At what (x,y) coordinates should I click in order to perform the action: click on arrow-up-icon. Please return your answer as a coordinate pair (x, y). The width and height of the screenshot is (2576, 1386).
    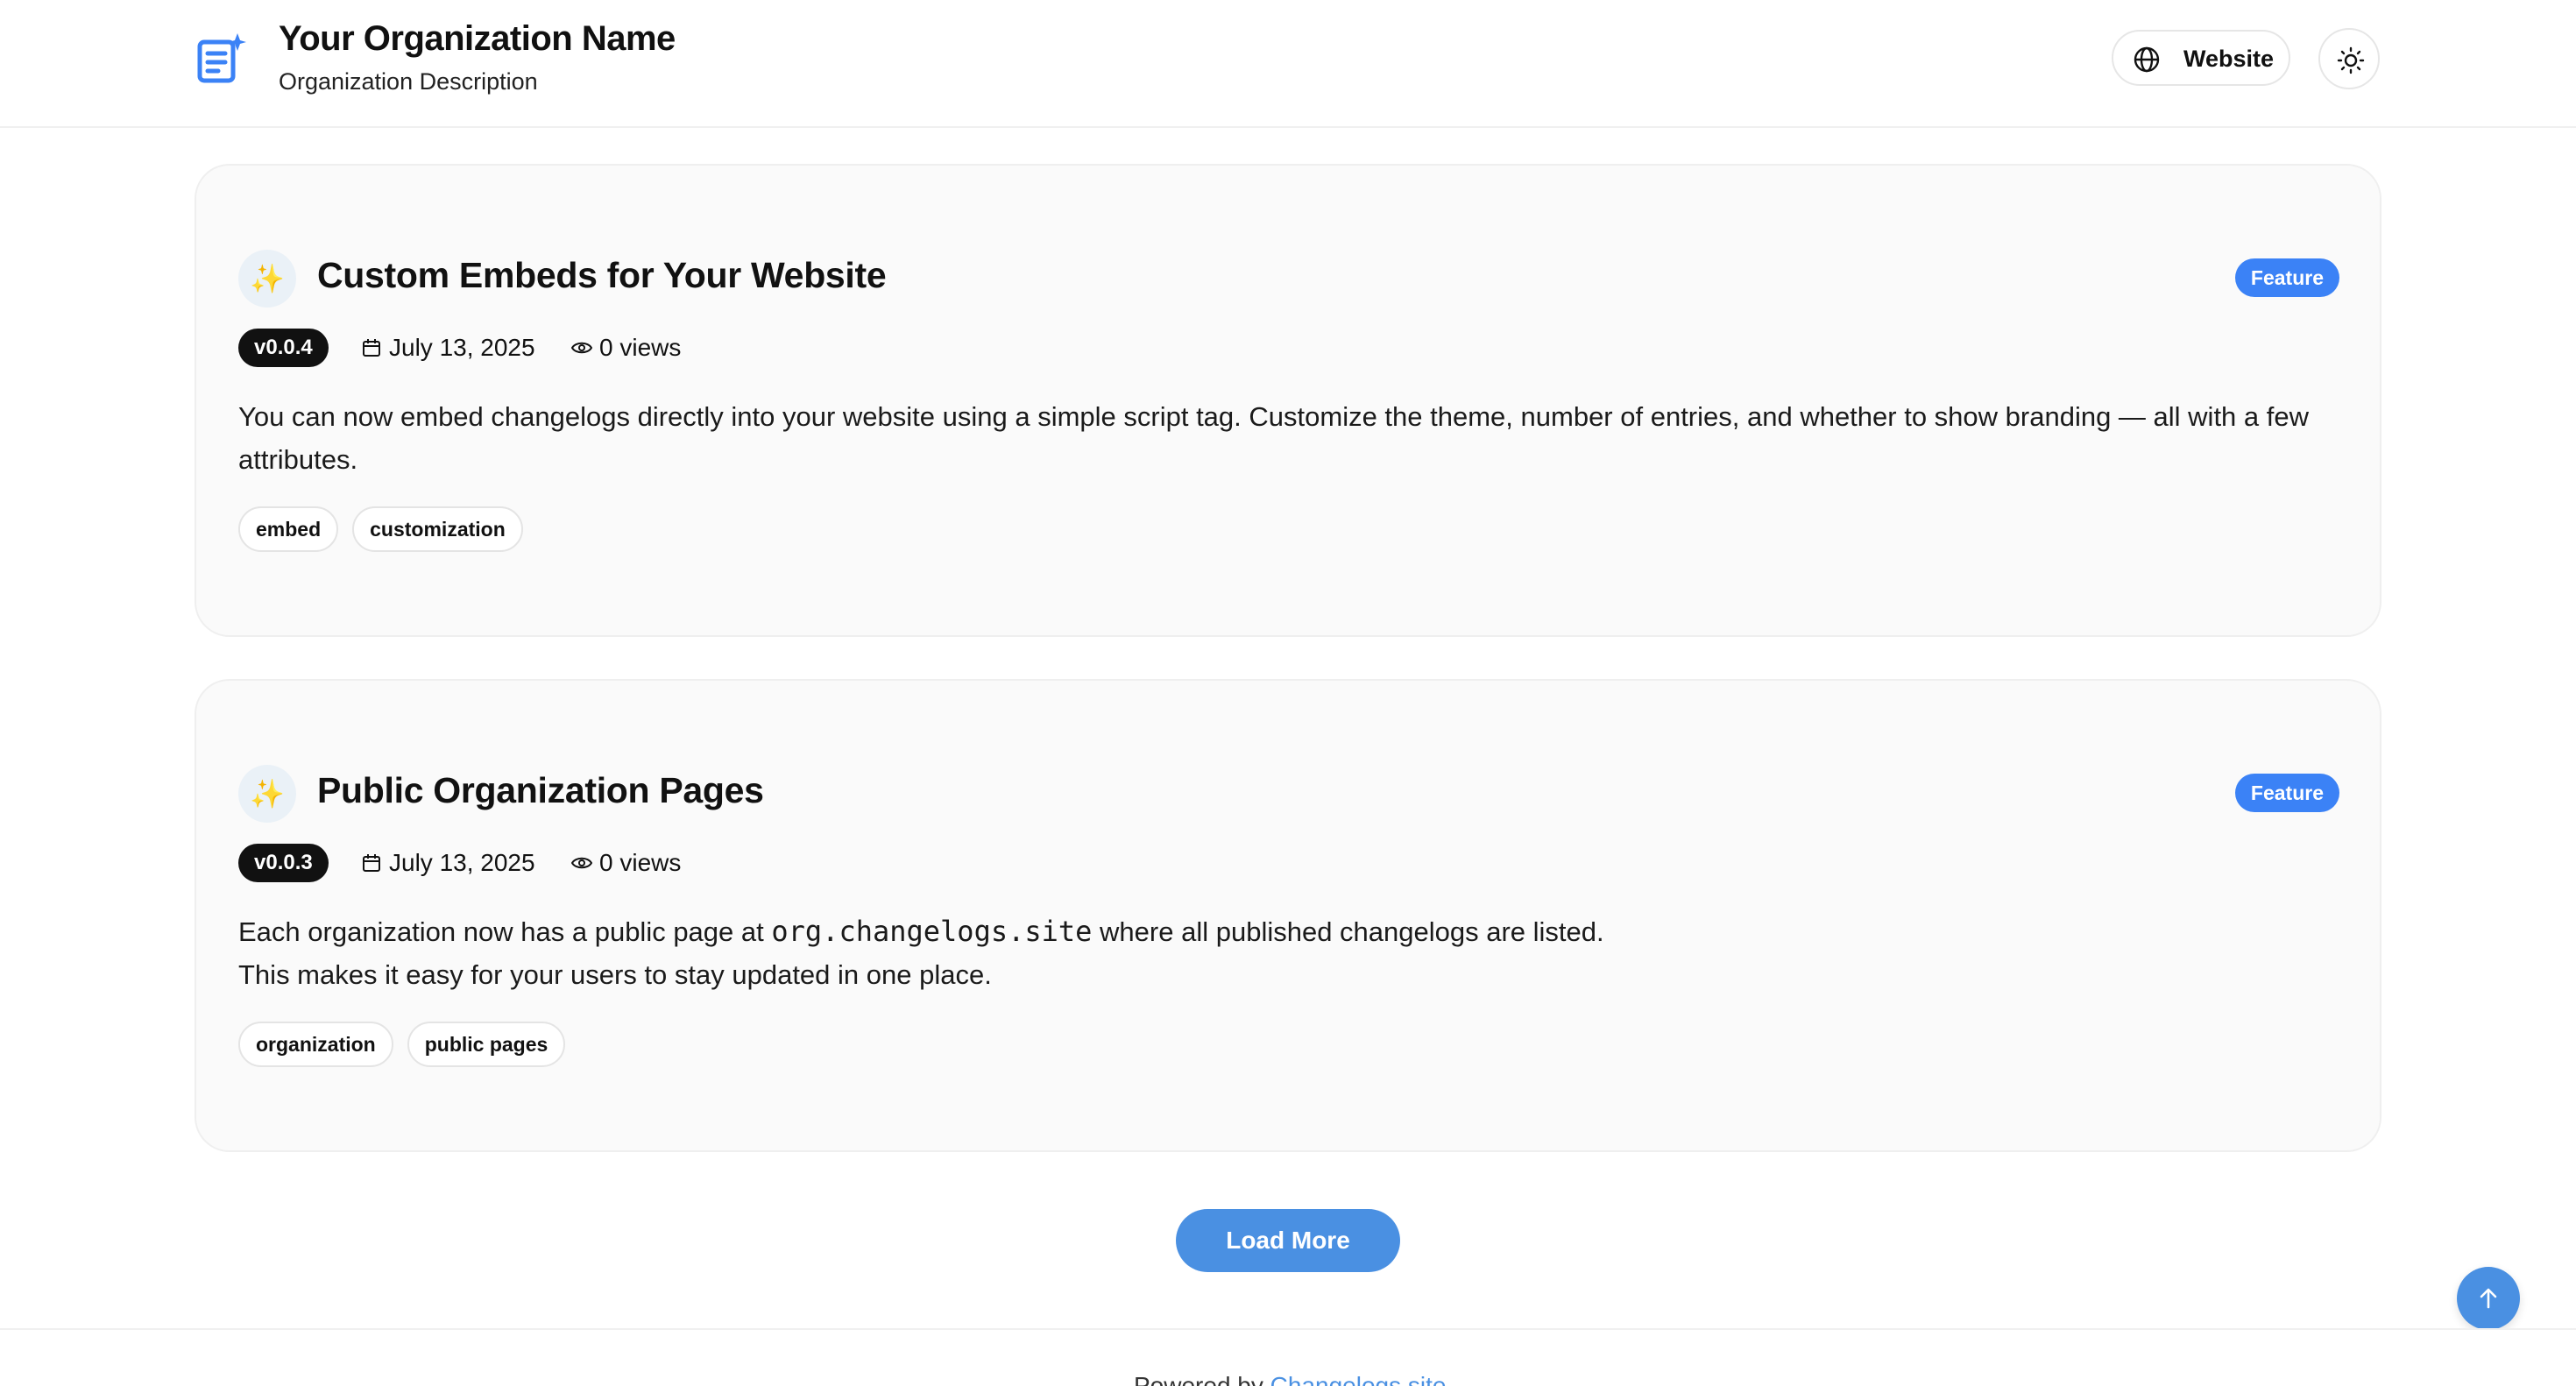
    Looking at the image, I should click on (2488, 1298).